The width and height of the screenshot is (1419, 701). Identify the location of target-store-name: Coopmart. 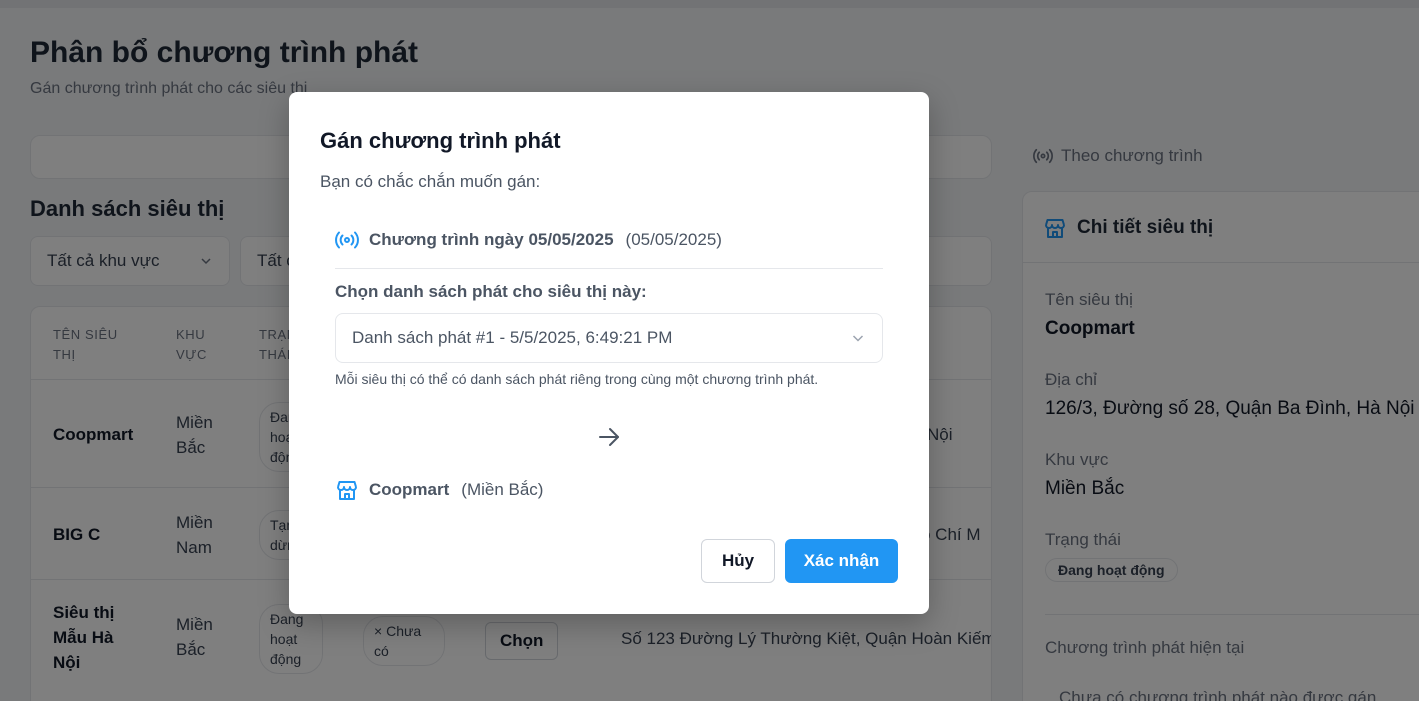
(409, 489).